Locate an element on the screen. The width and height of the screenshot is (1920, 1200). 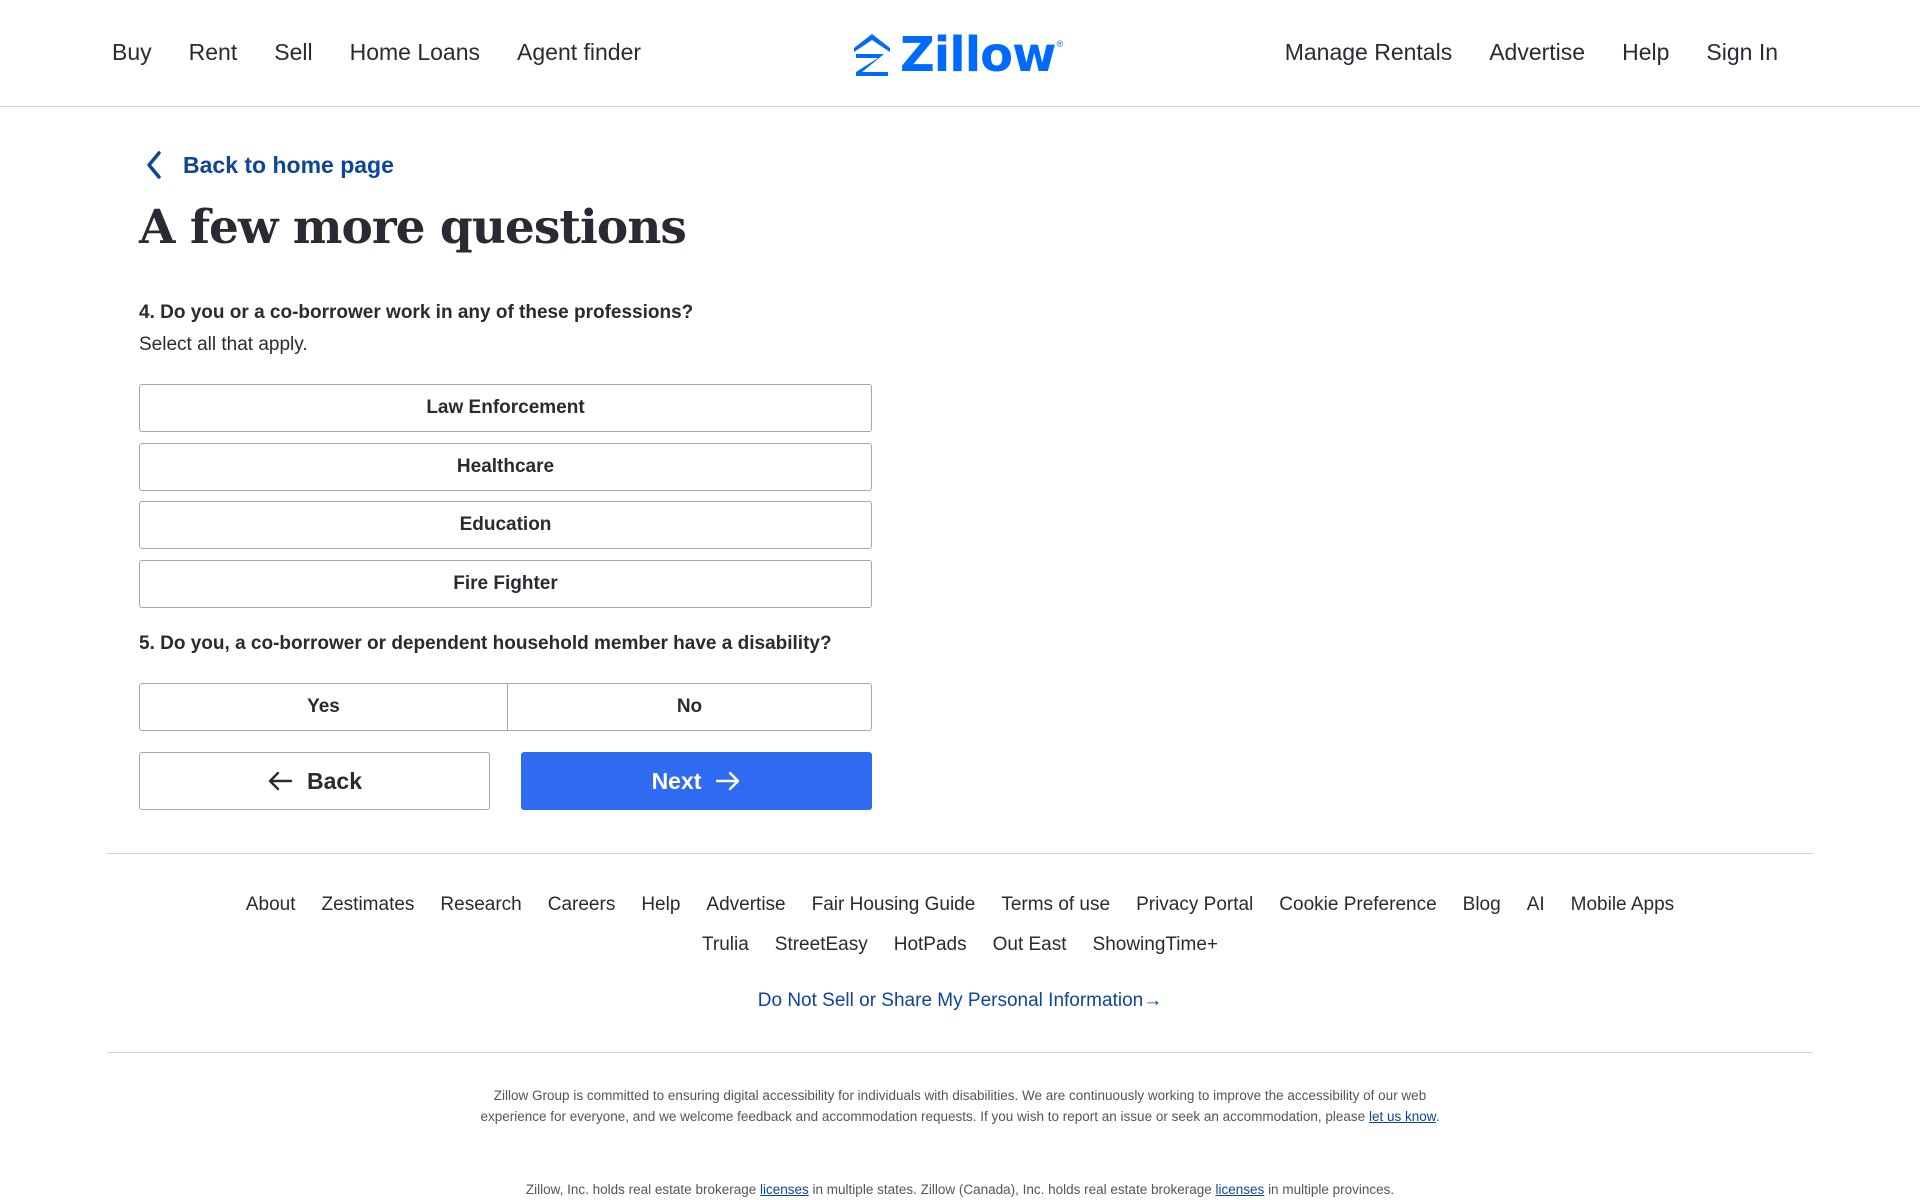
next-button: Next is located at coordinates (696, 781).